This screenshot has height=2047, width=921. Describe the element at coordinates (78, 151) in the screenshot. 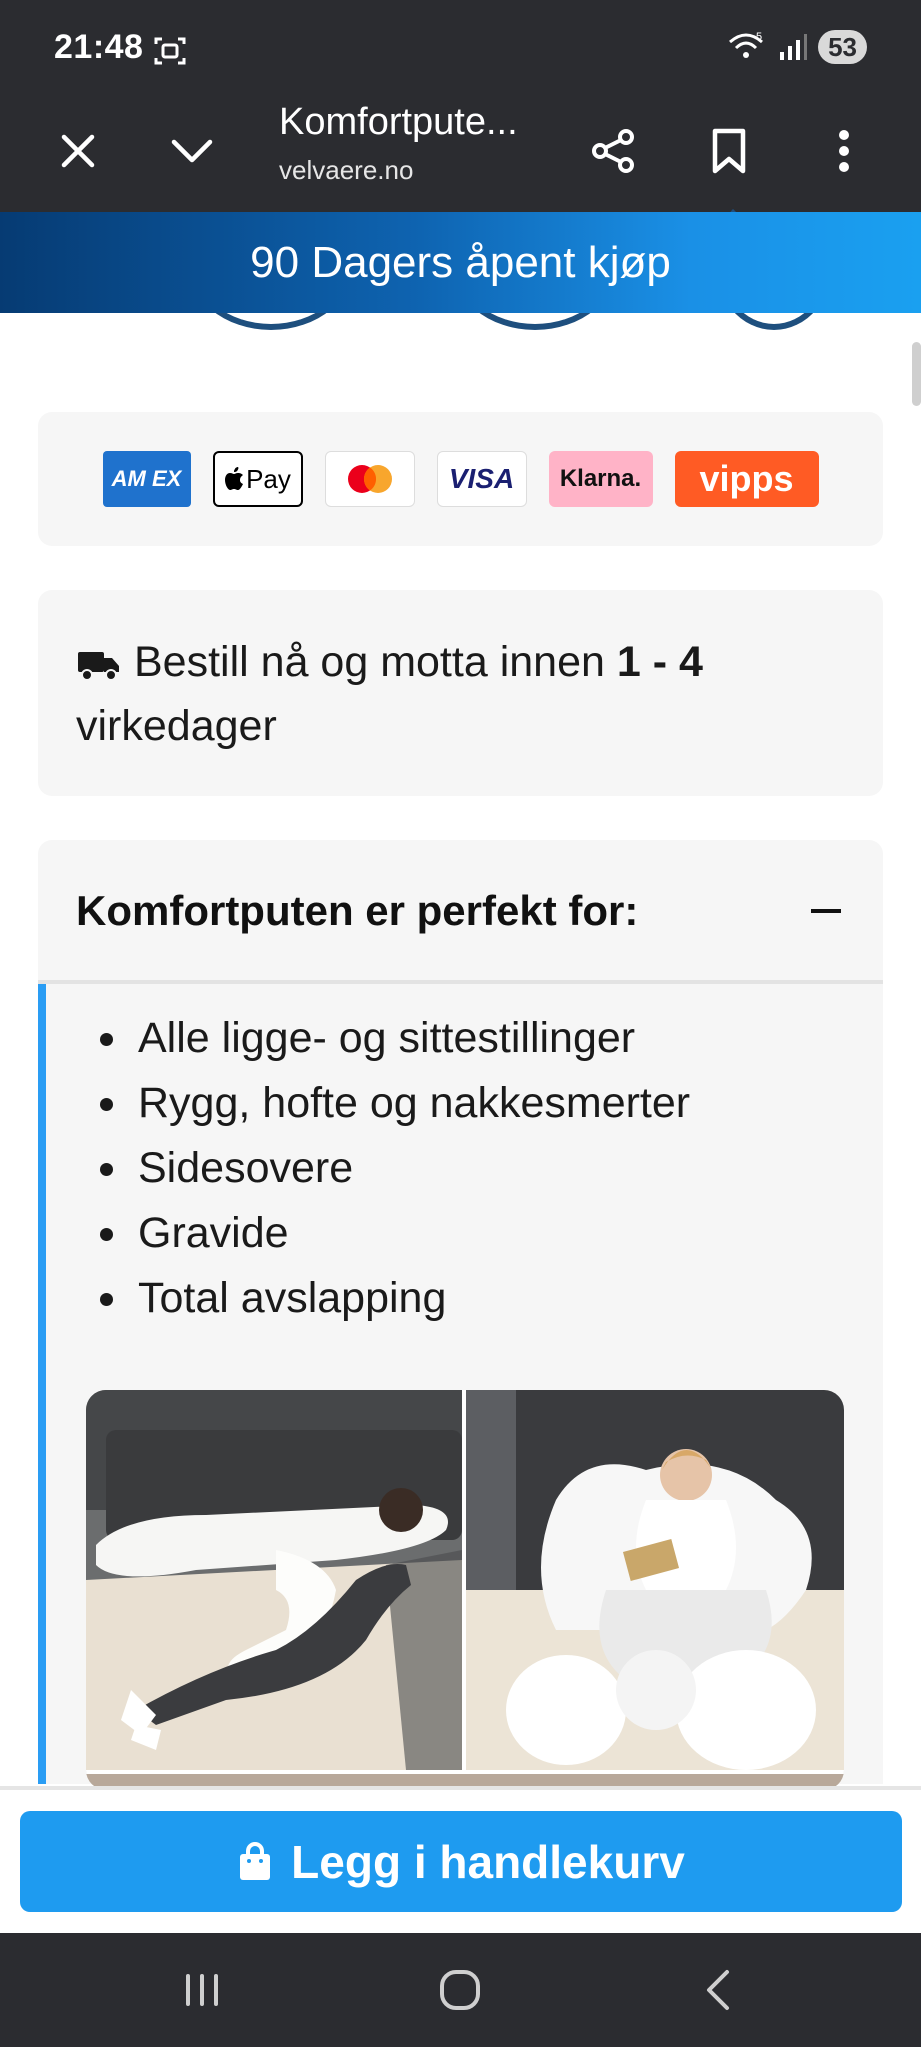

I see `close-icon` at that location.